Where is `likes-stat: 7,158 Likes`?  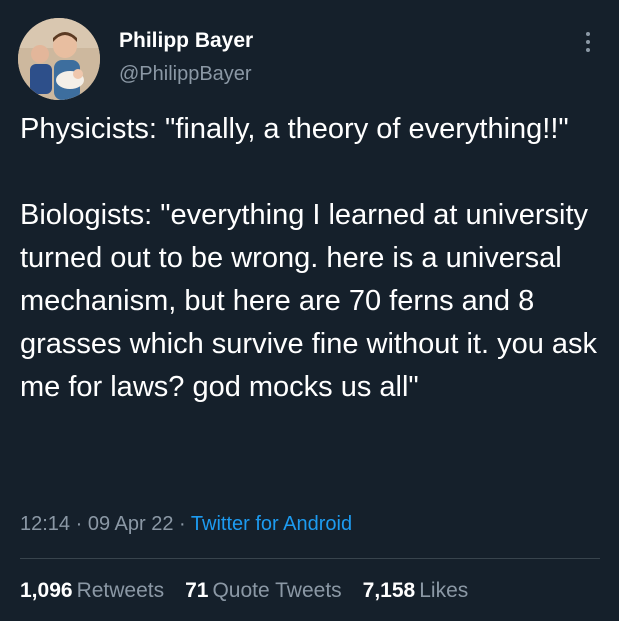 likes-stat: 7,158 Likes is located at coordinates (416, 591).